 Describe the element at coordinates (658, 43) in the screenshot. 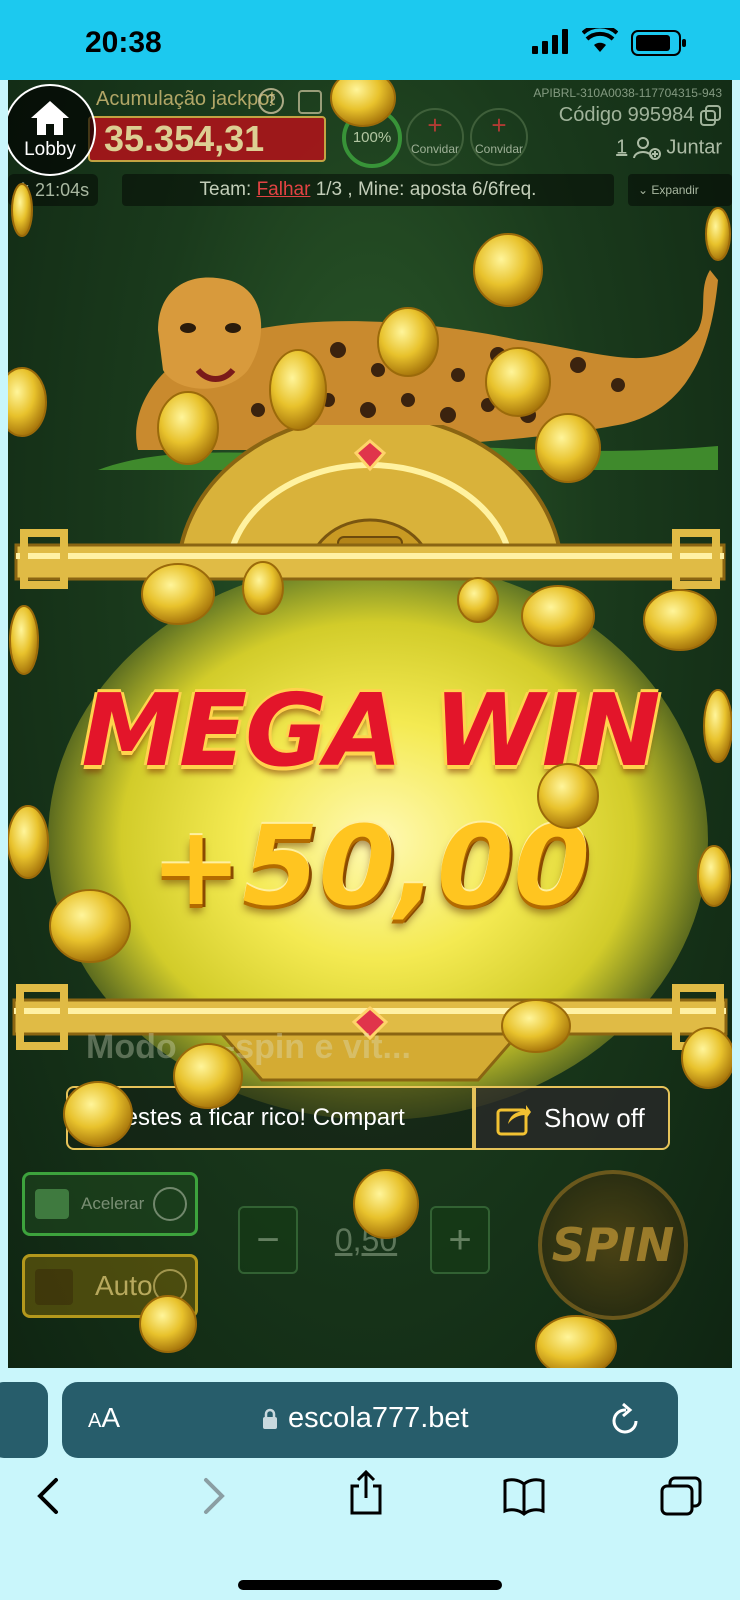

I see `battery-icon` at that location.